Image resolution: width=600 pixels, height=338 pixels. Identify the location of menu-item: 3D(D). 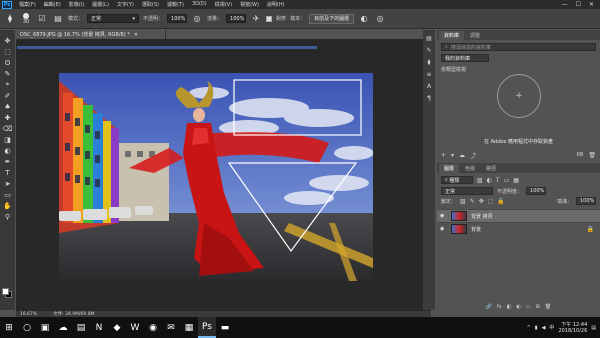
(199, 4).